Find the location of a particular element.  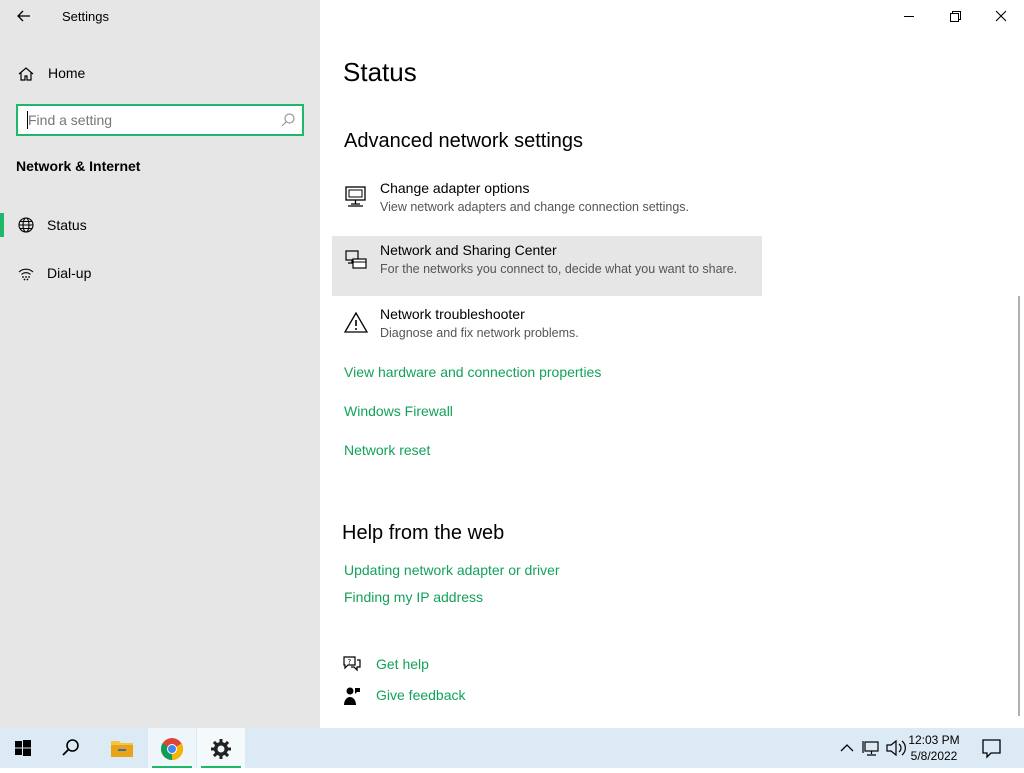

network-tray-icon is located at coordinates (870, 748).